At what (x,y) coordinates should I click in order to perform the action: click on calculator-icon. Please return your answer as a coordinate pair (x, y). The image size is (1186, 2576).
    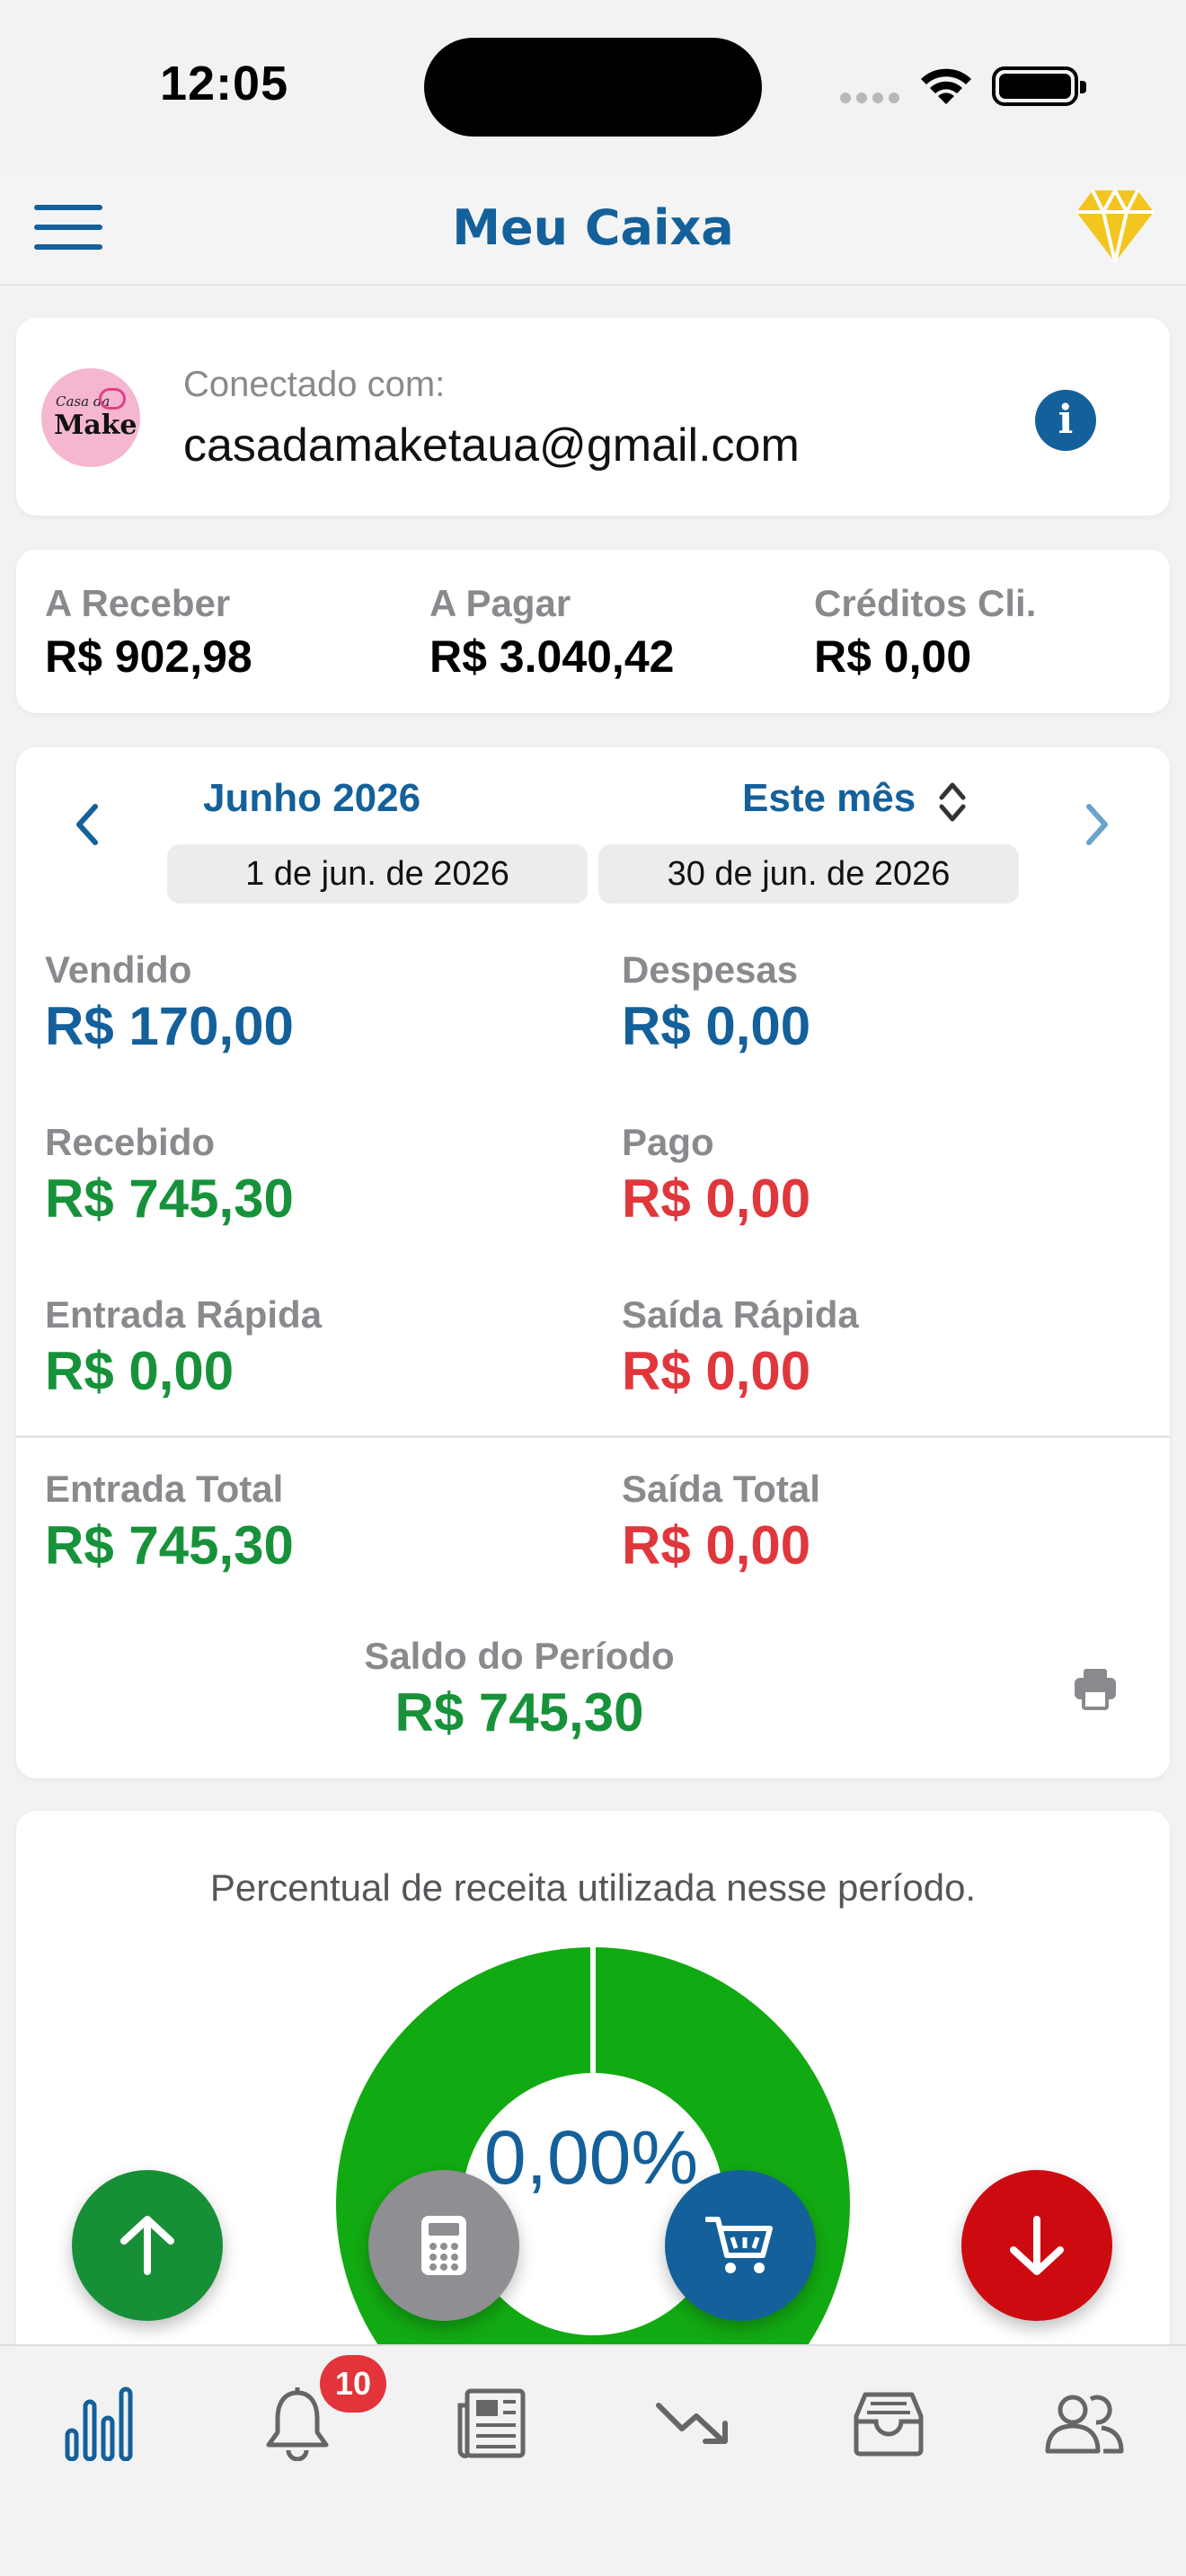
    Looking at the image, I should click on (443, 2245).